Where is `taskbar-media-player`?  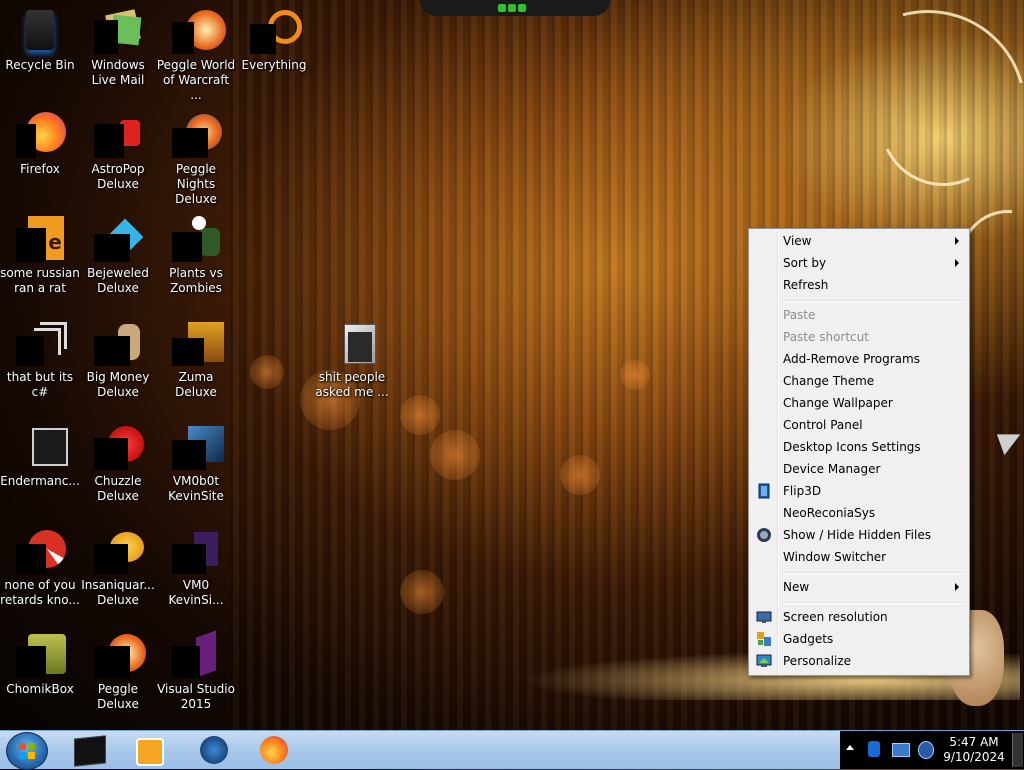
taskbar-media-player is located at coordinates (149, 750).